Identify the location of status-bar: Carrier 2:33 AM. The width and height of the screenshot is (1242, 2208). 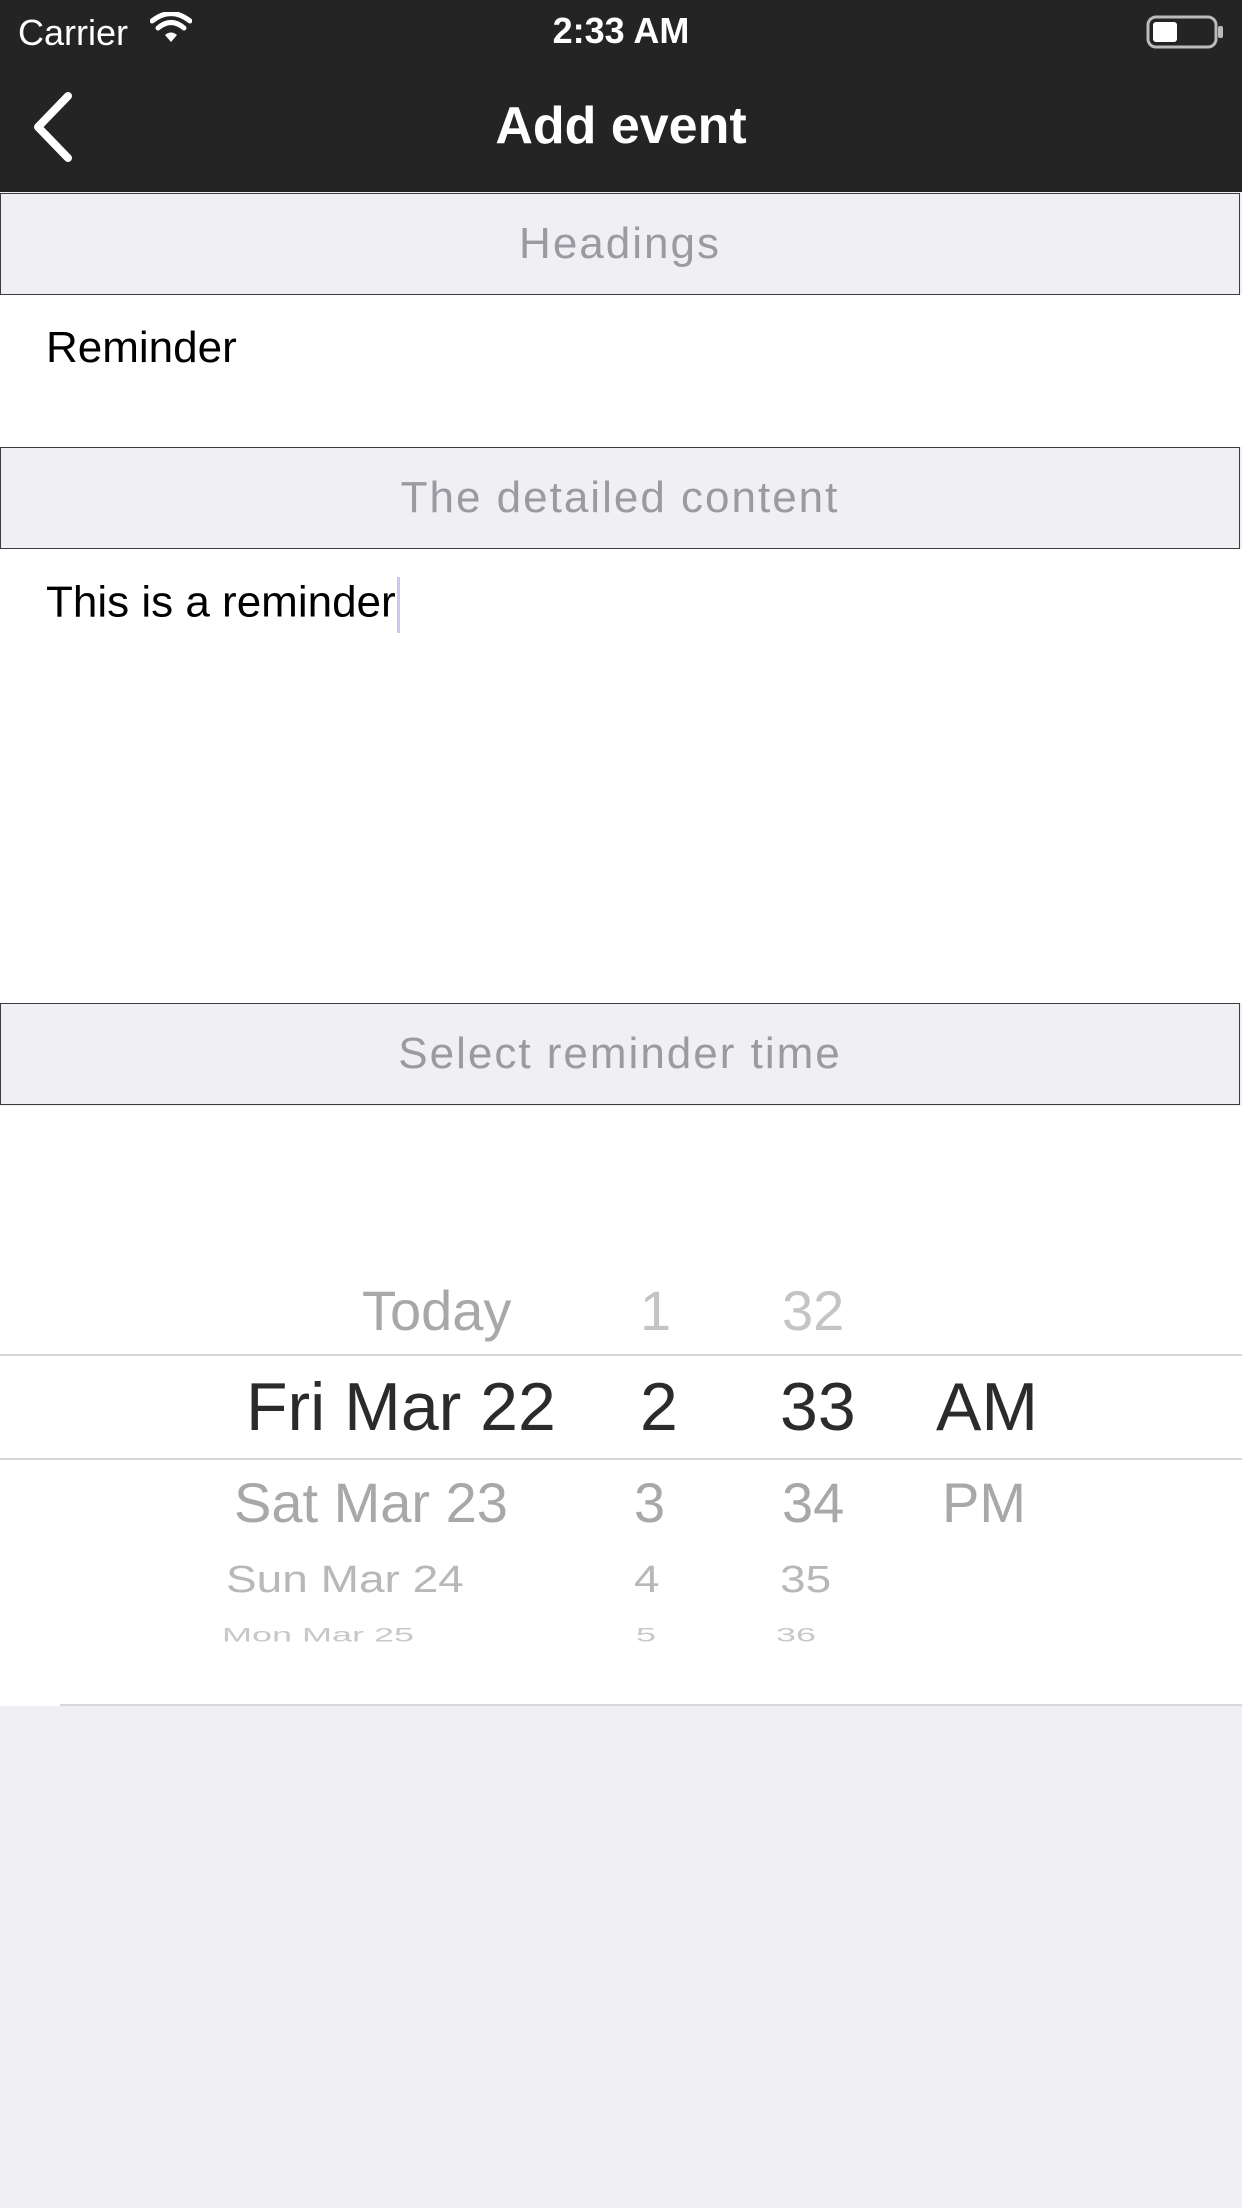
(621, 31).